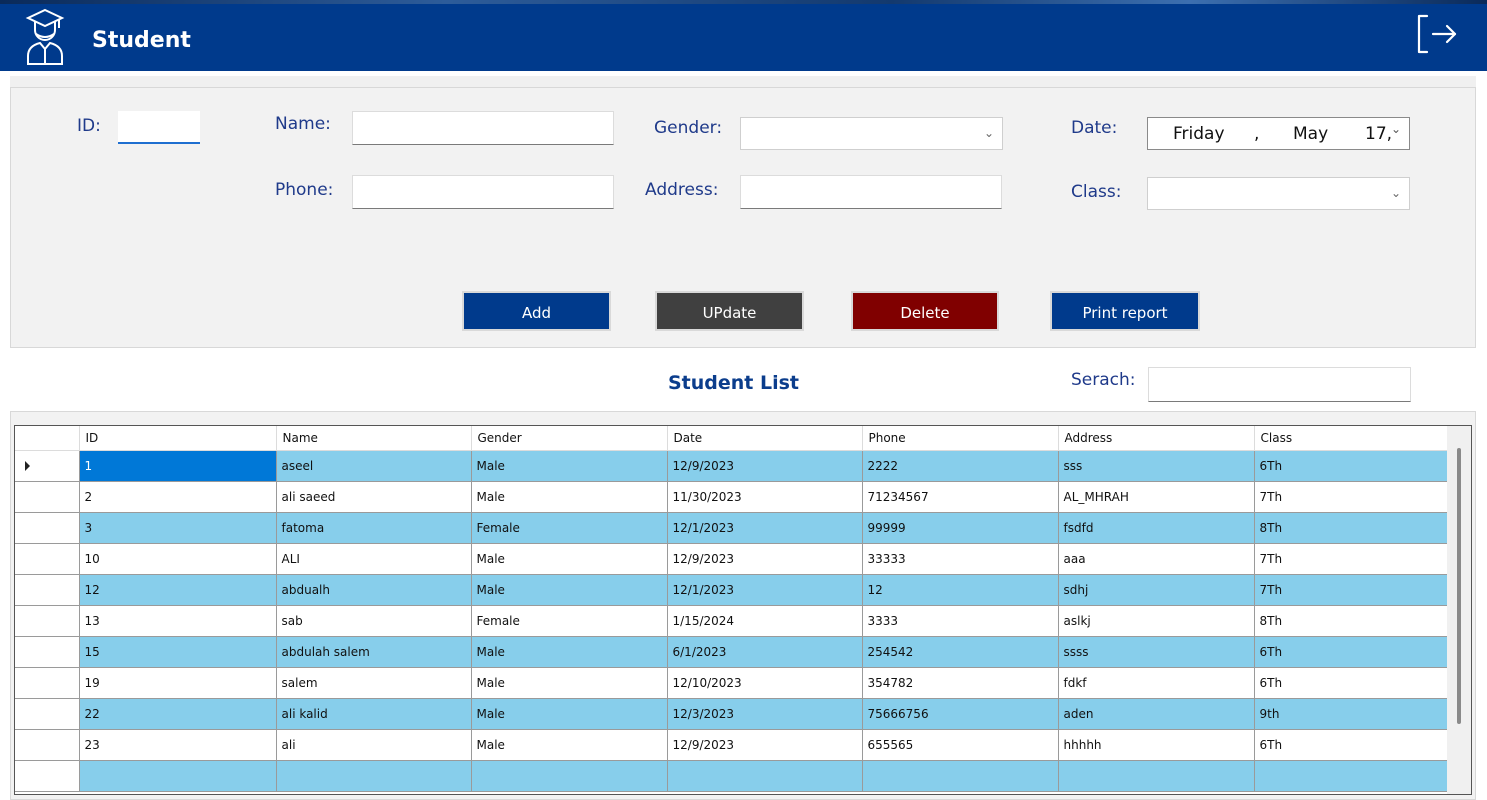  Describe the element at coordinates (178, 652) in the screenshot. I see `table-cell: 15` at that location.